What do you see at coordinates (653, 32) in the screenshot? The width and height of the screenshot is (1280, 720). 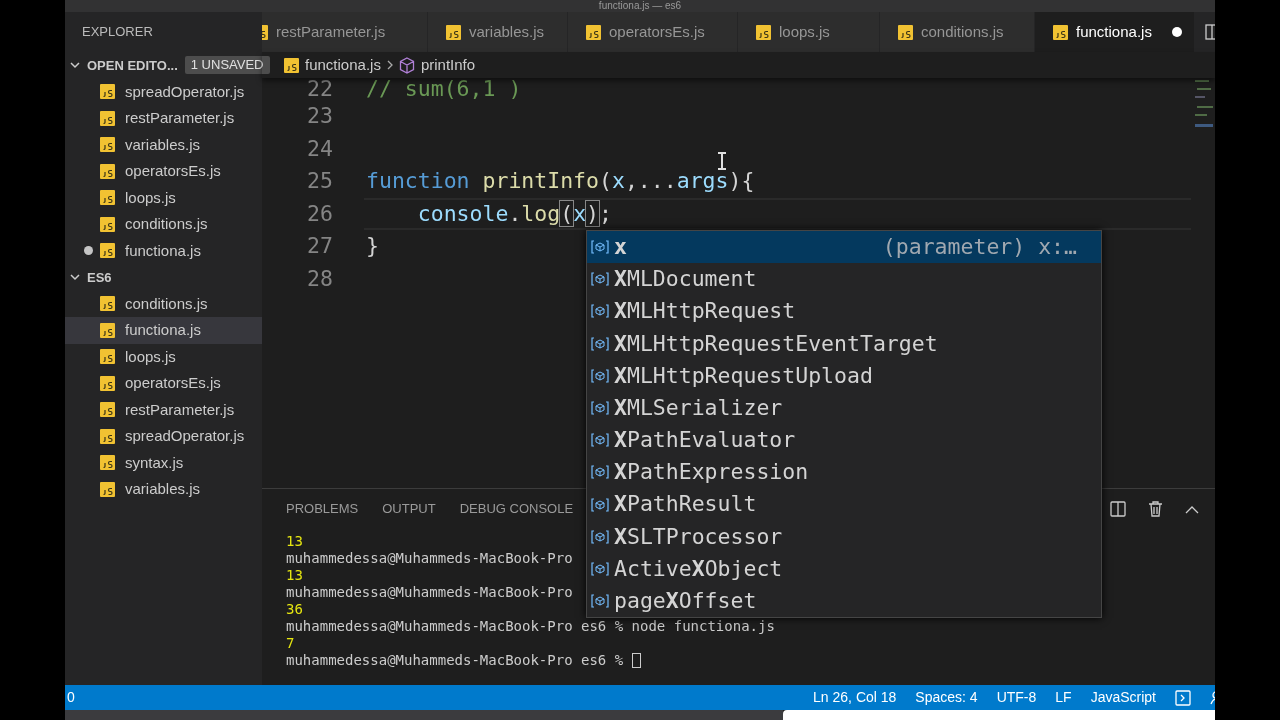 I see `editor-tab: operatorsEs.js` at bounding box center [653, 32].